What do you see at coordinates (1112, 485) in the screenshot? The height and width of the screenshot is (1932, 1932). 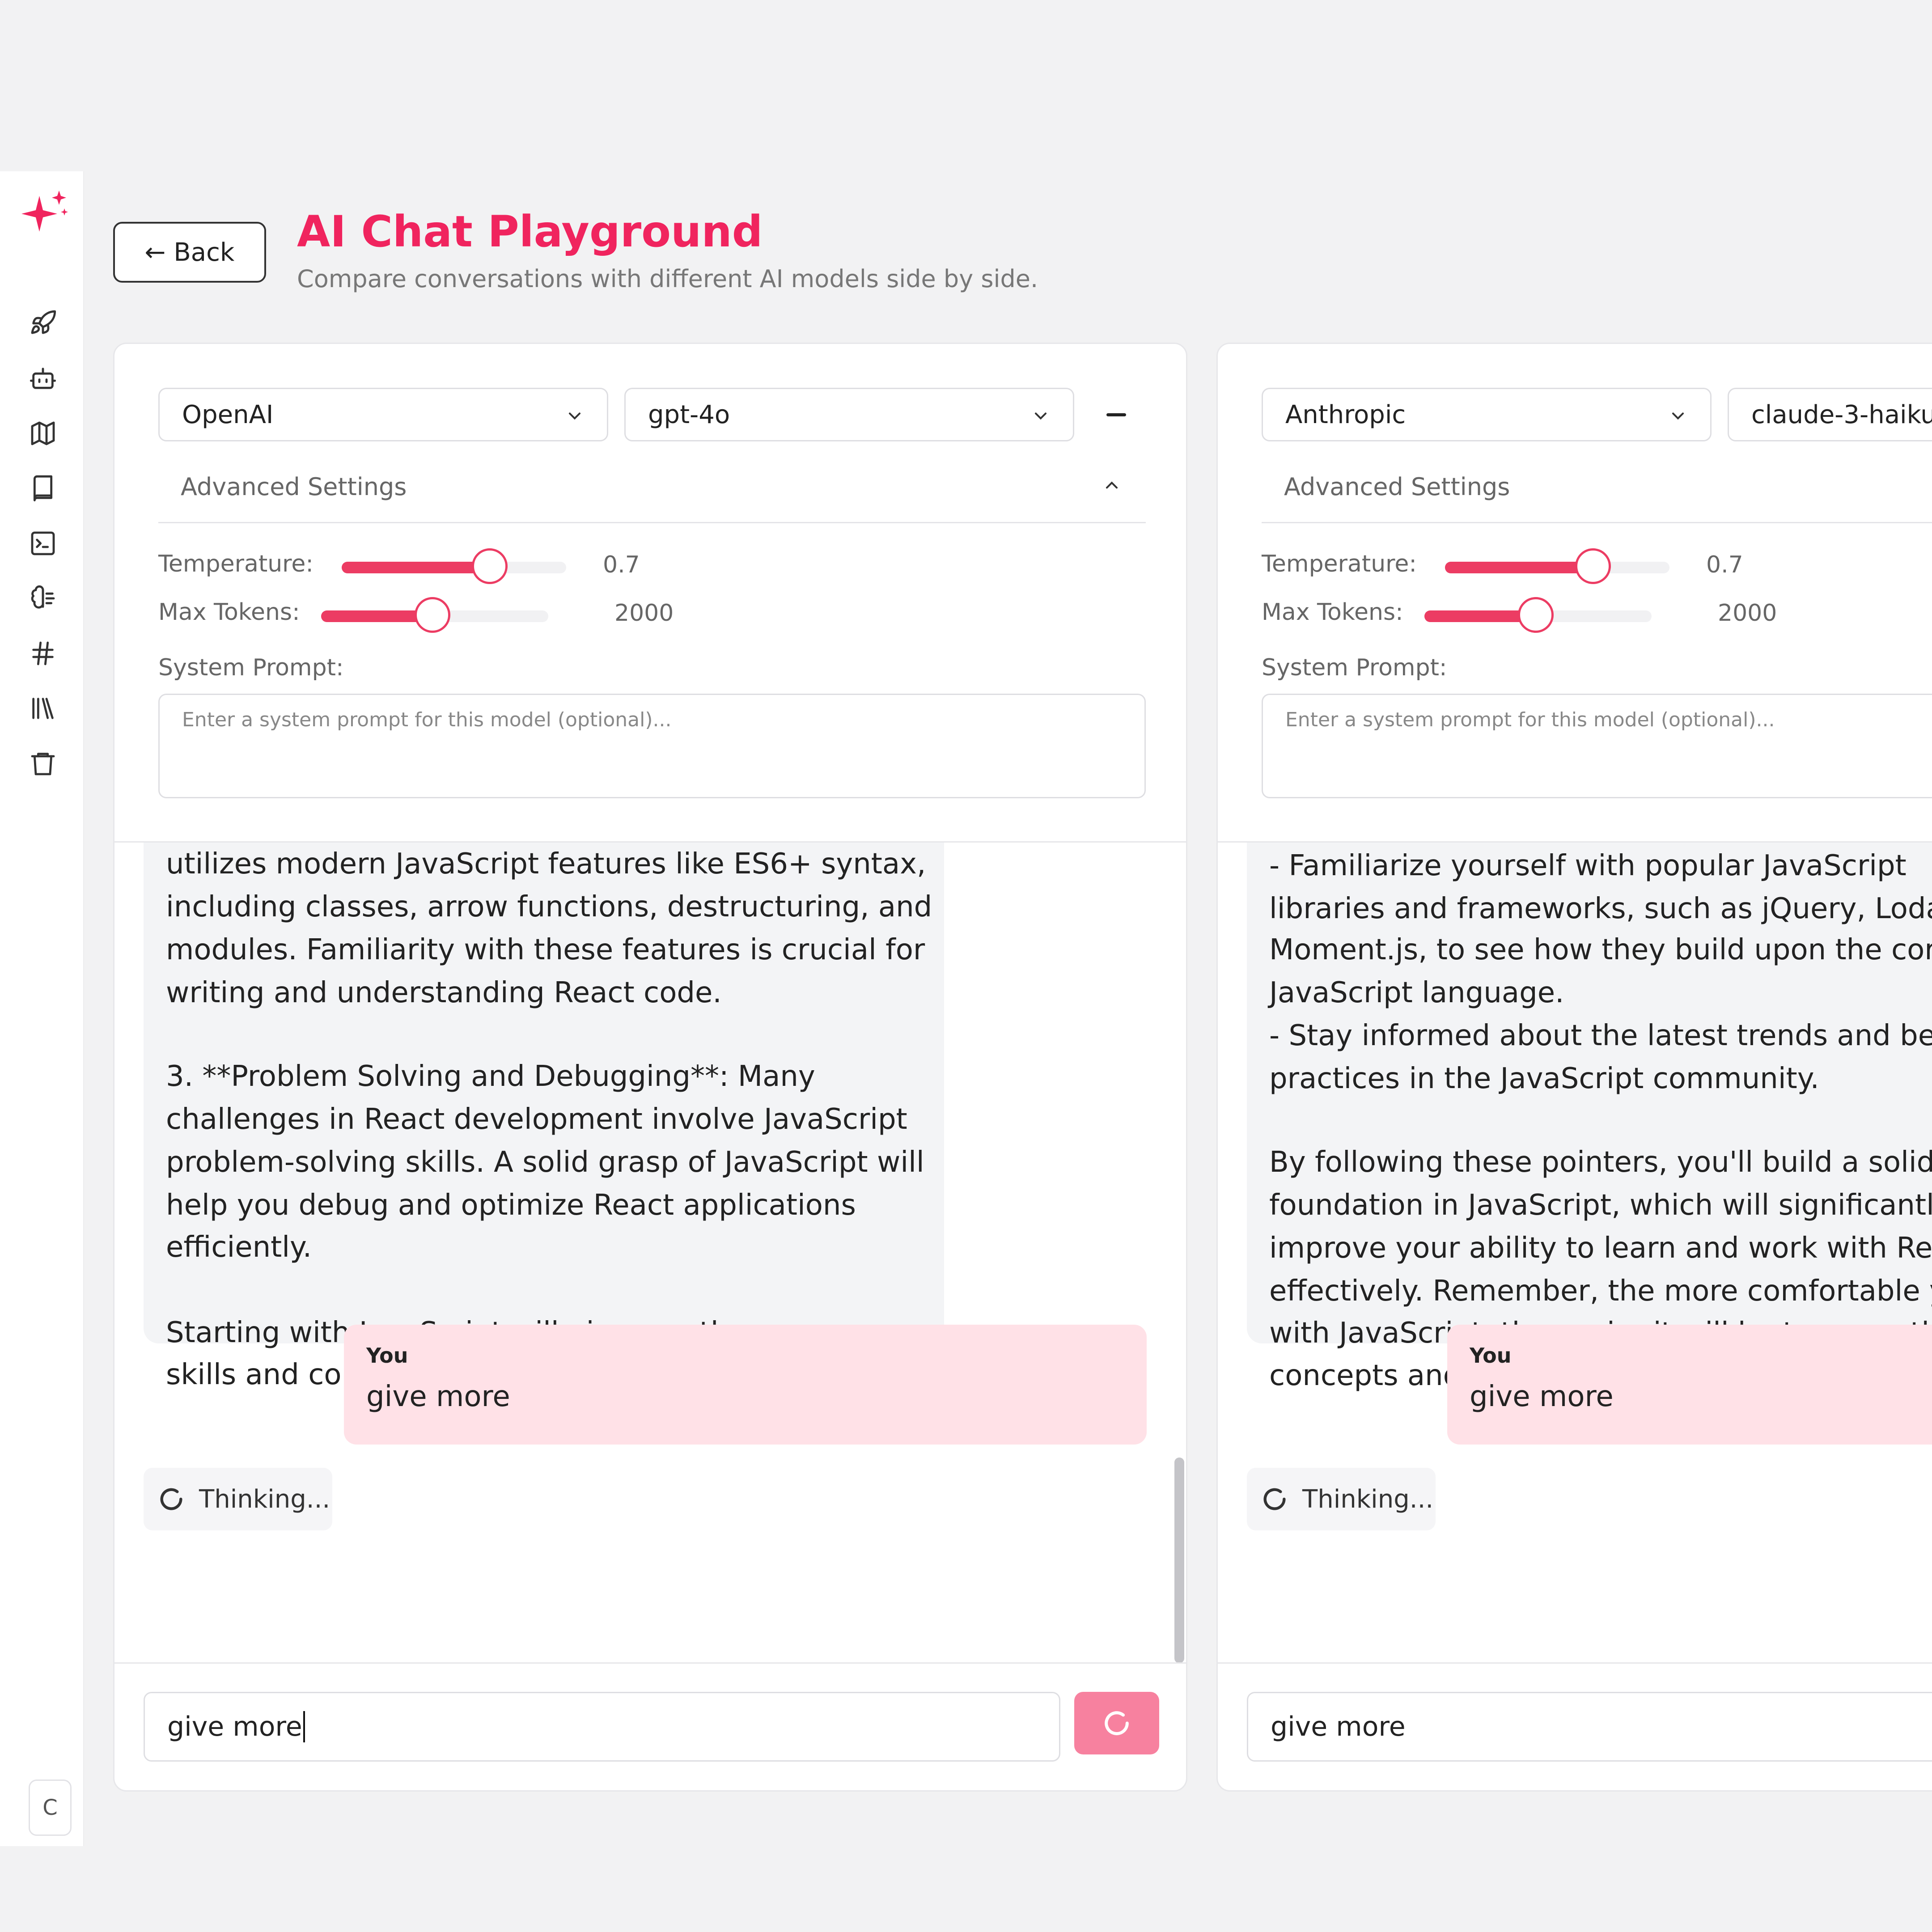 I see `chevron-up-icon` at bounding box center [1112, 485].